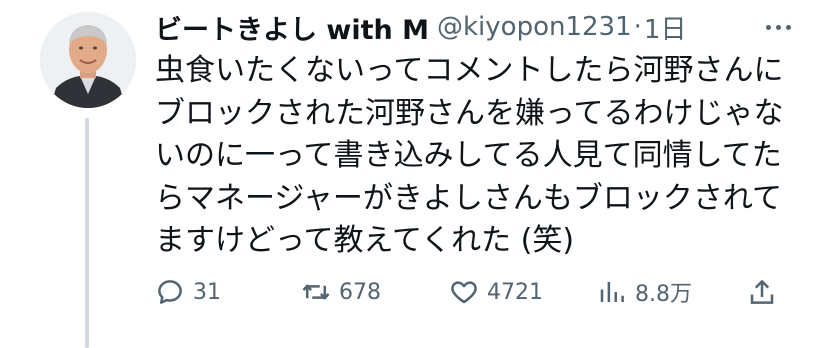 This screenshot has width=828, height=348. I want to click on heart-icon, so click(464, 292).